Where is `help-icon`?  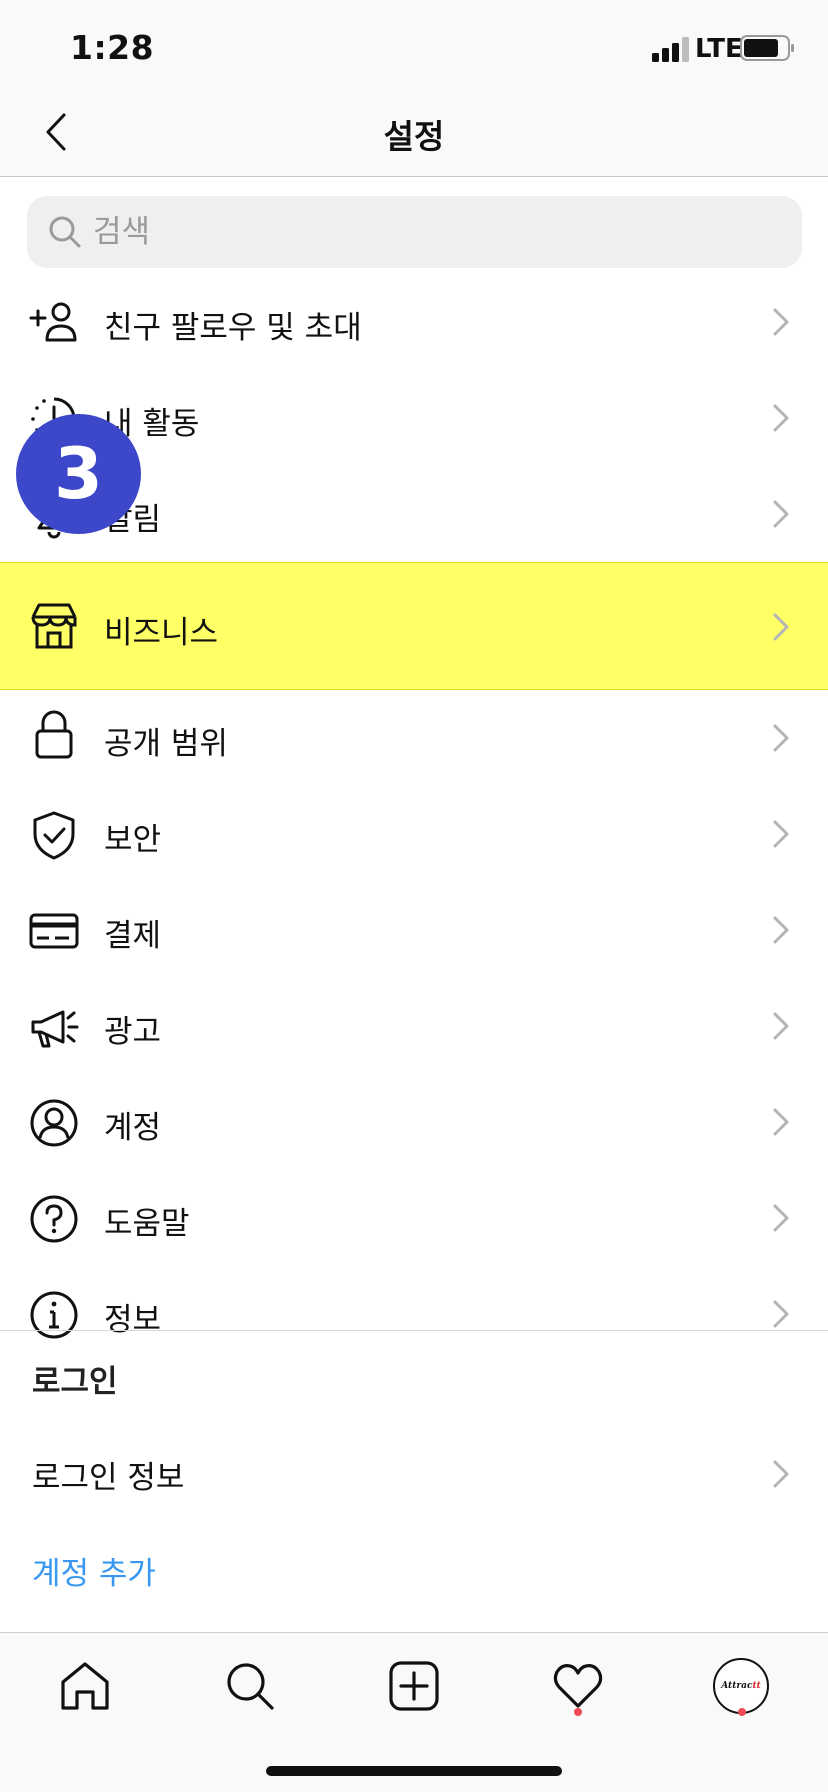 help-icon is located at coordinates (54, 1219).